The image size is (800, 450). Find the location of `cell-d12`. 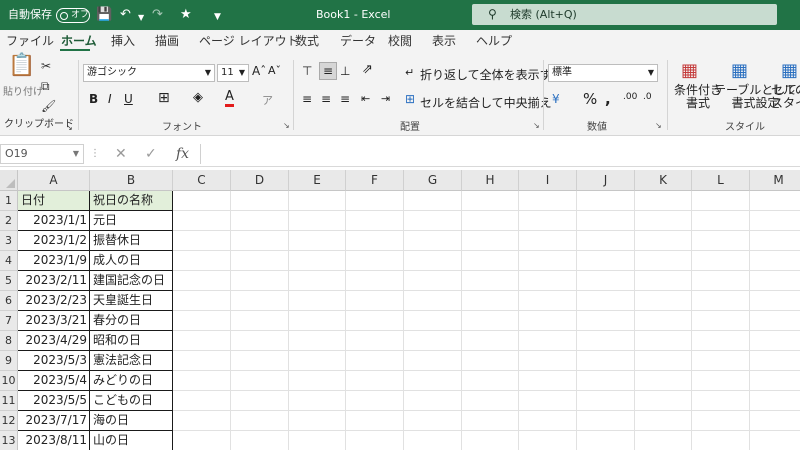

cell-d12 is located at coordinates (260, 421).